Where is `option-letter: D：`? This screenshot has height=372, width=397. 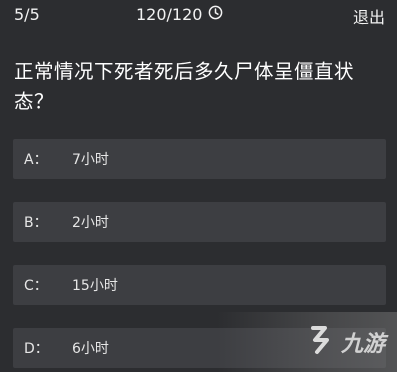 option-letter: D： is located at coordinates (36, 349).